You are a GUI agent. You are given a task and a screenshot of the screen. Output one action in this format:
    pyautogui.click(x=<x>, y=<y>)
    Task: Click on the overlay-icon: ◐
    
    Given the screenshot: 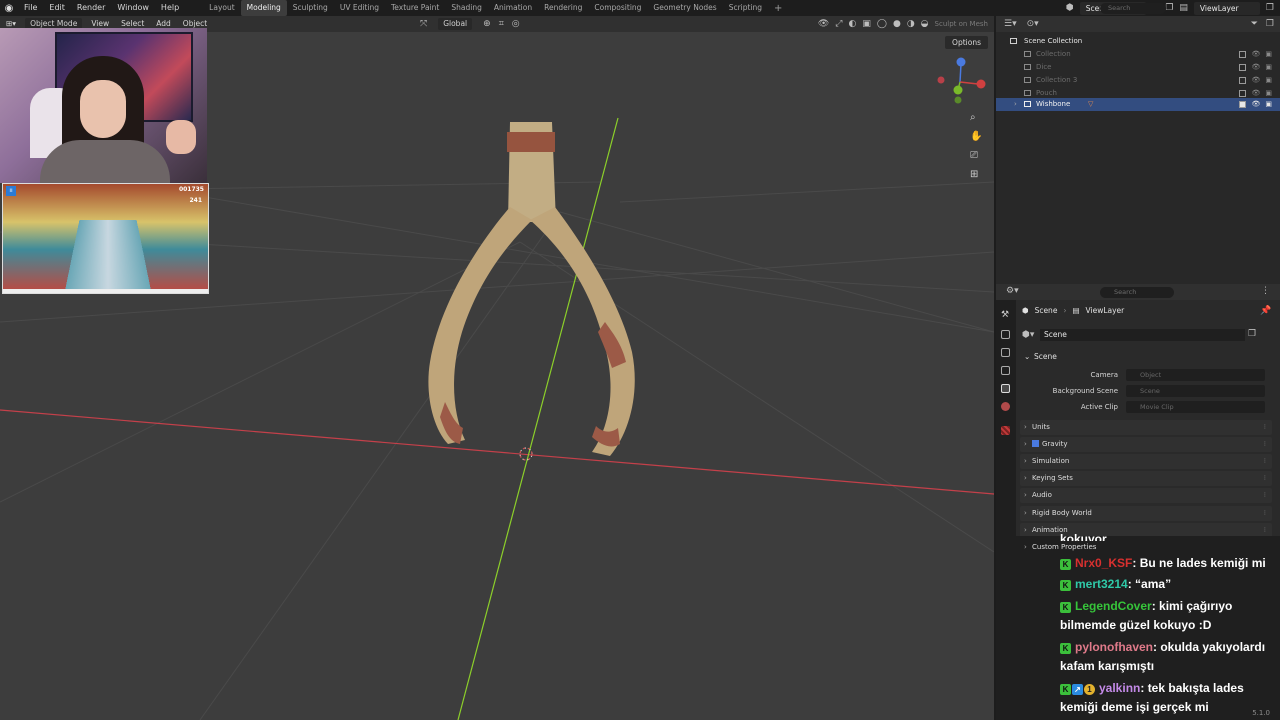 What is the action you would take?
    pyautogui.click(x=853, y=24)
    